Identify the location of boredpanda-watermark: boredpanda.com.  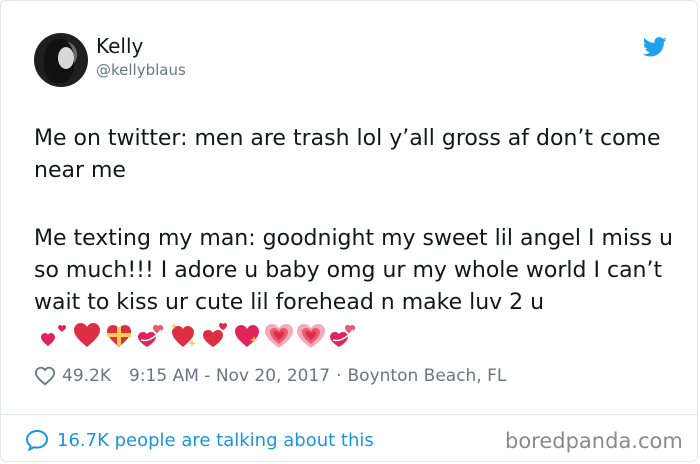
(594, 441).